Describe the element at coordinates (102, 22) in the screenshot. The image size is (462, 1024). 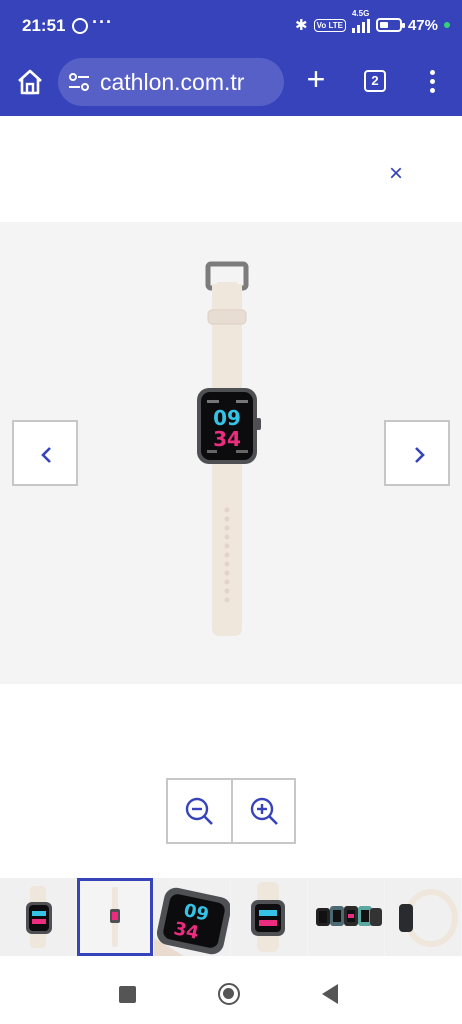
I see `more-notifications-icon: ···` at that location.